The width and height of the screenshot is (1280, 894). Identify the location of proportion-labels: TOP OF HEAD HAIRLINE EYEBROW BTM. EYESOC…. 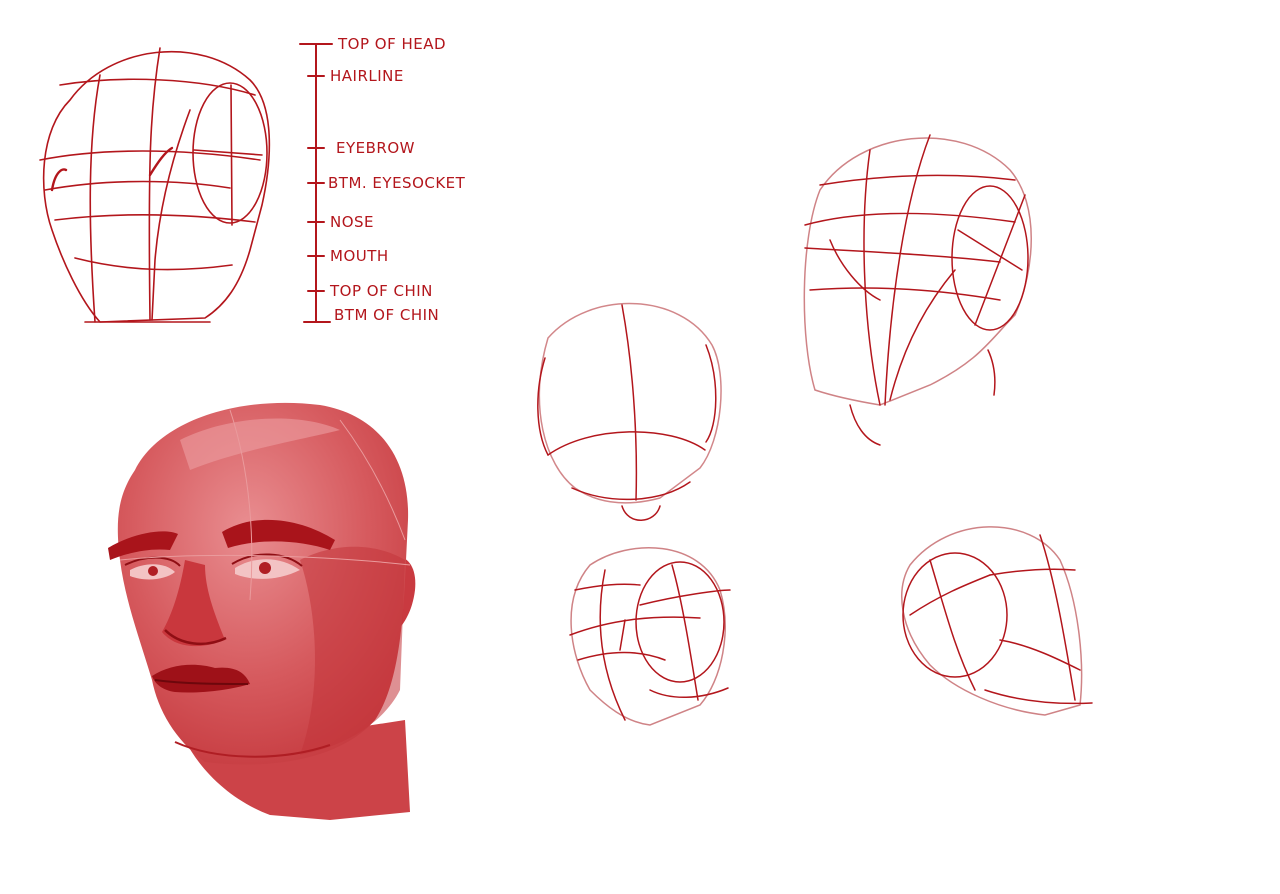
(397, 179).